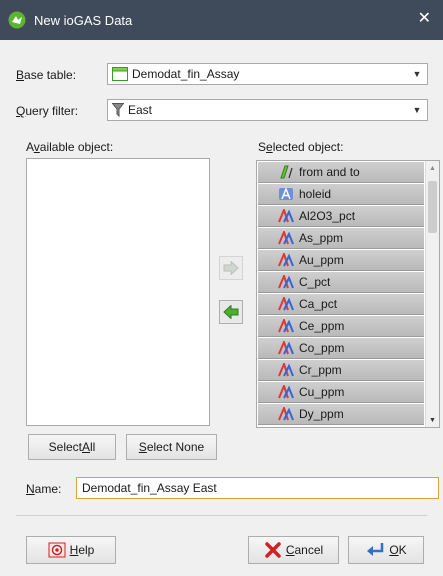  Describe the element at coordinates (293, 550) in the screenshot. I see `cancel-button: Cancel` at that location.